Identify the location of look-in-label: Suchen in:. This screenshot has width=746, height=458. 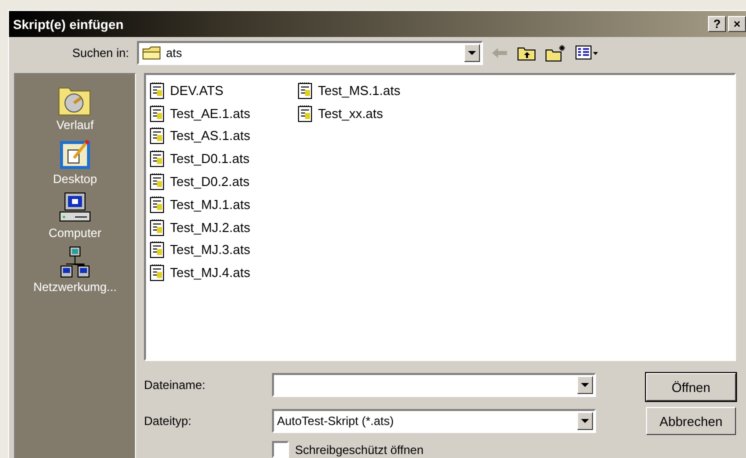
(100, 53).